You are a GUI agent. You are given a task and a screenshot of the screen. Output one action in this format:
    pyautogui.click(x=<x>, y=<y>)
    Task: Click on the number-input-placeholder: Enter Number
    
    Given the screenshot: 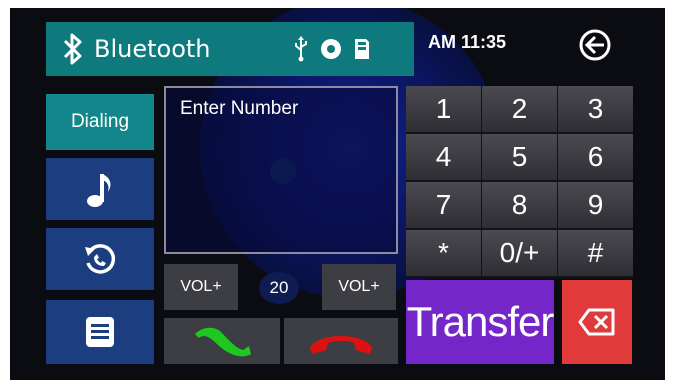 What is the action you would take?
    pyautogui.click(x=239, y=108)
    